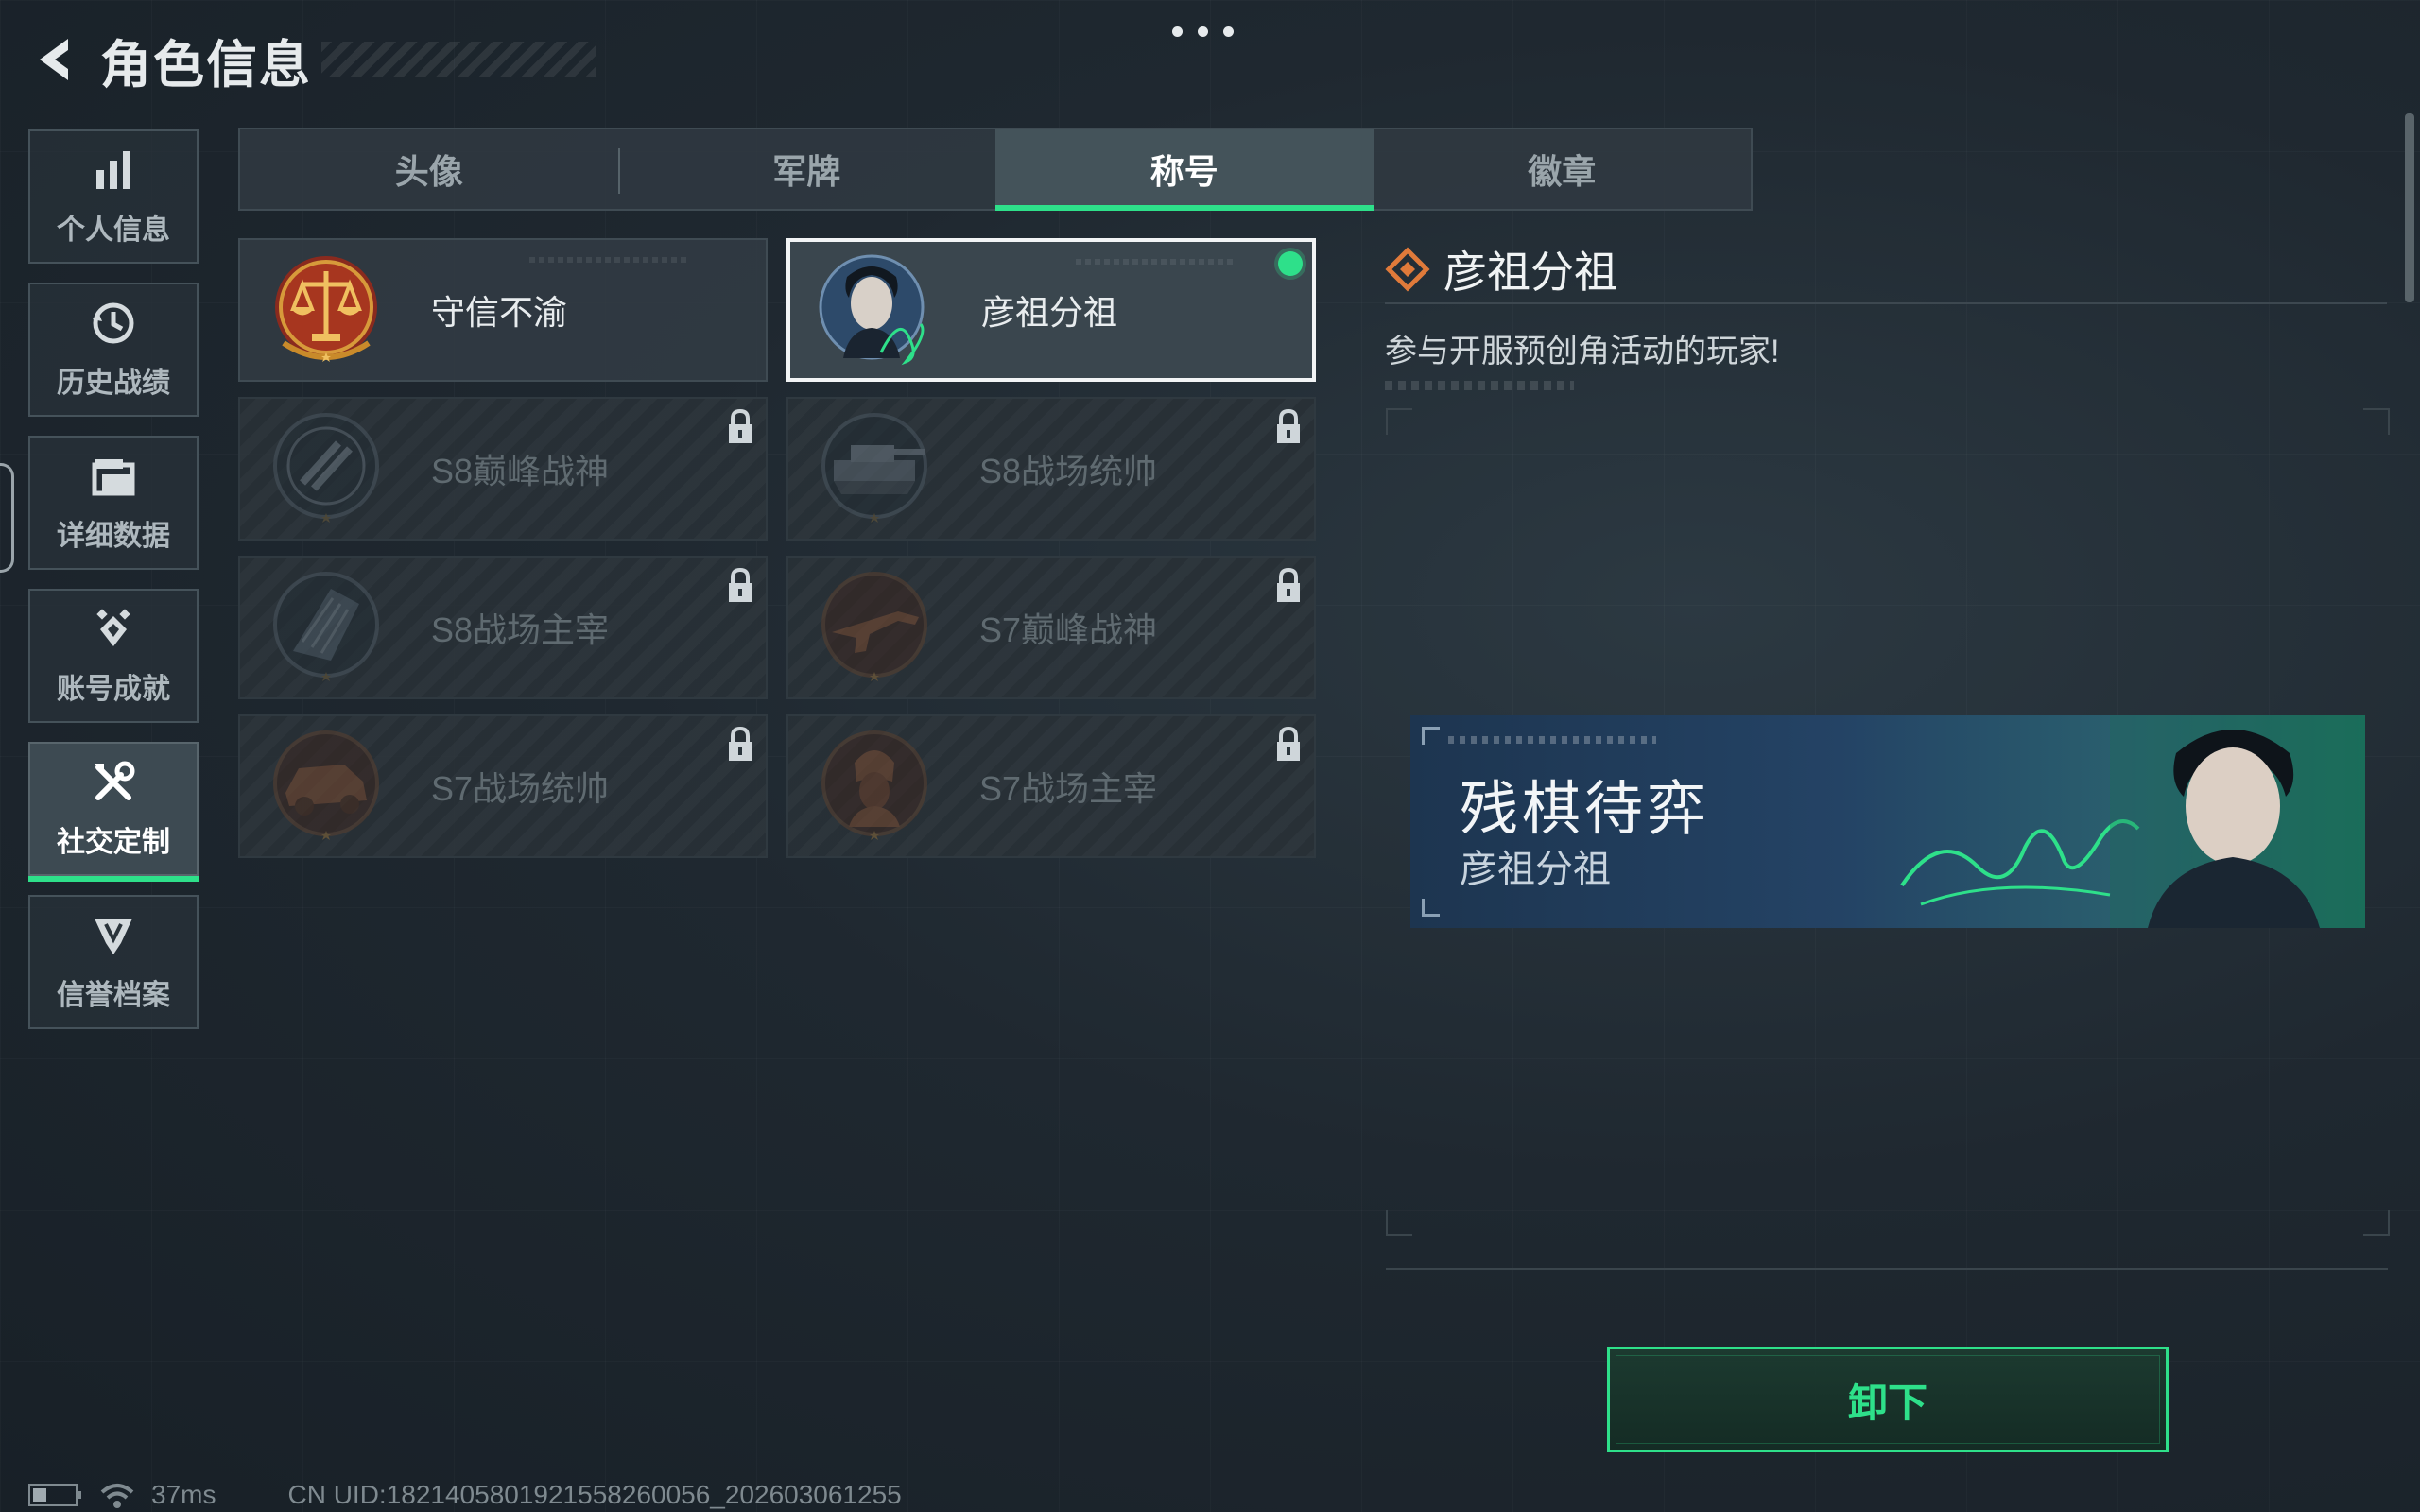  What do you see at coordinates (1068, 788) in the screenshot?
I see `title-name: S7战场主宰` at bounding box center [1068, 788].